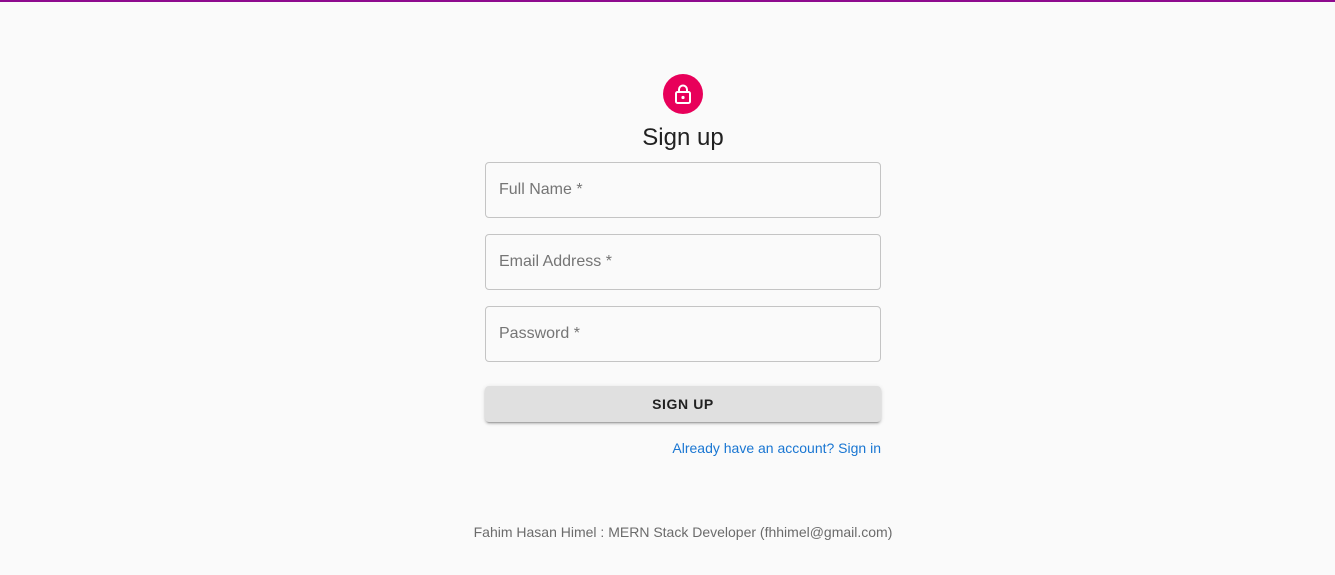 This screenshot has width=1335, height=575. I want to click on email-input, so click(683, 262).